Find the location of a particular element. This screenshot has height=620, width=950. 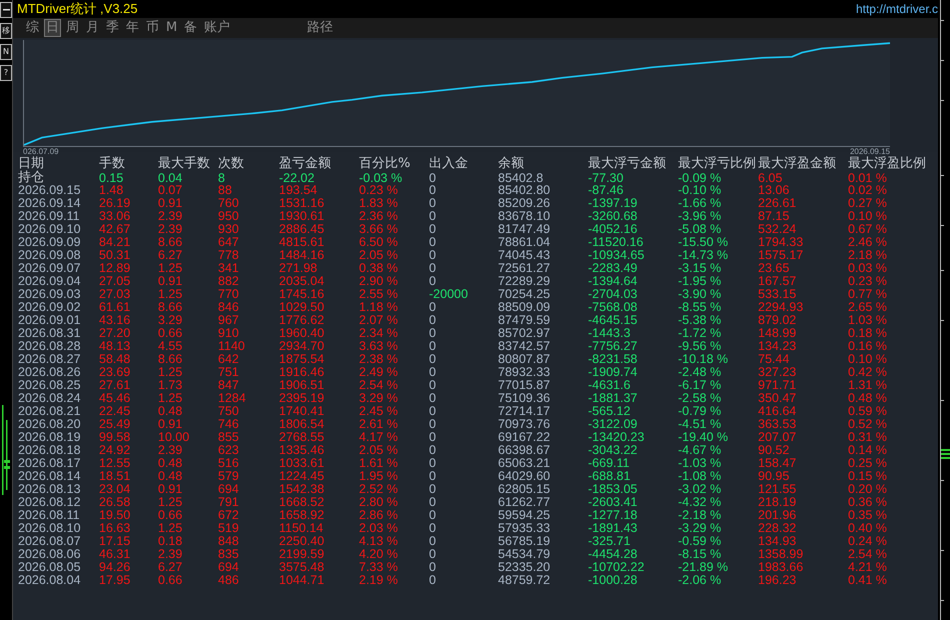

table-cell-text: -19.40 % is located at coordinates (704, 437).